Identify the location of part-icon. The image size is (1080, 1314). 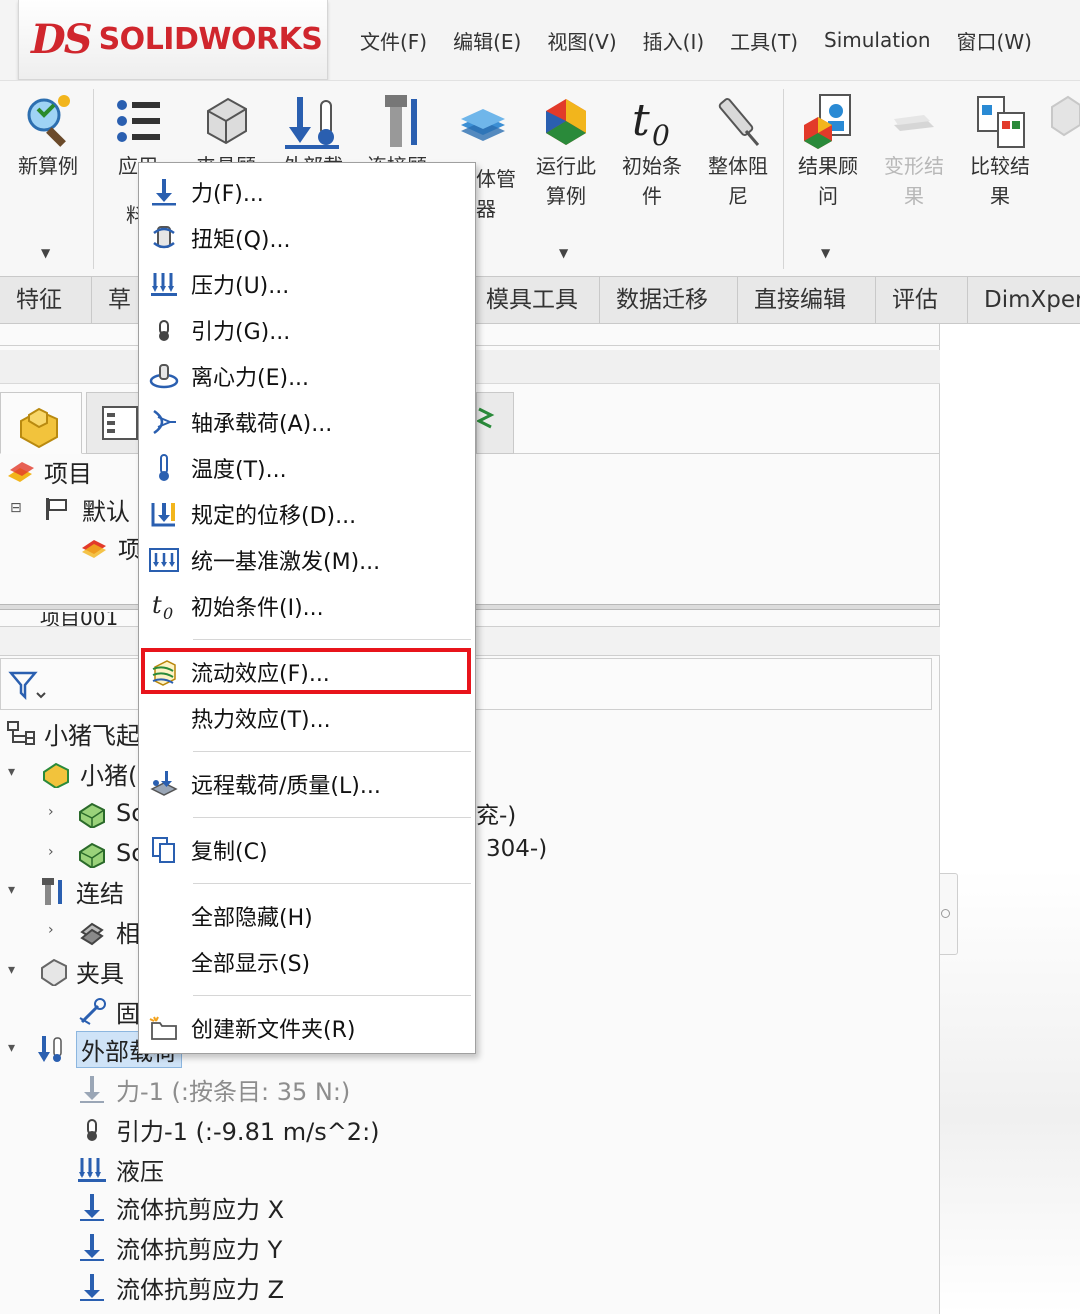
(39, 428).